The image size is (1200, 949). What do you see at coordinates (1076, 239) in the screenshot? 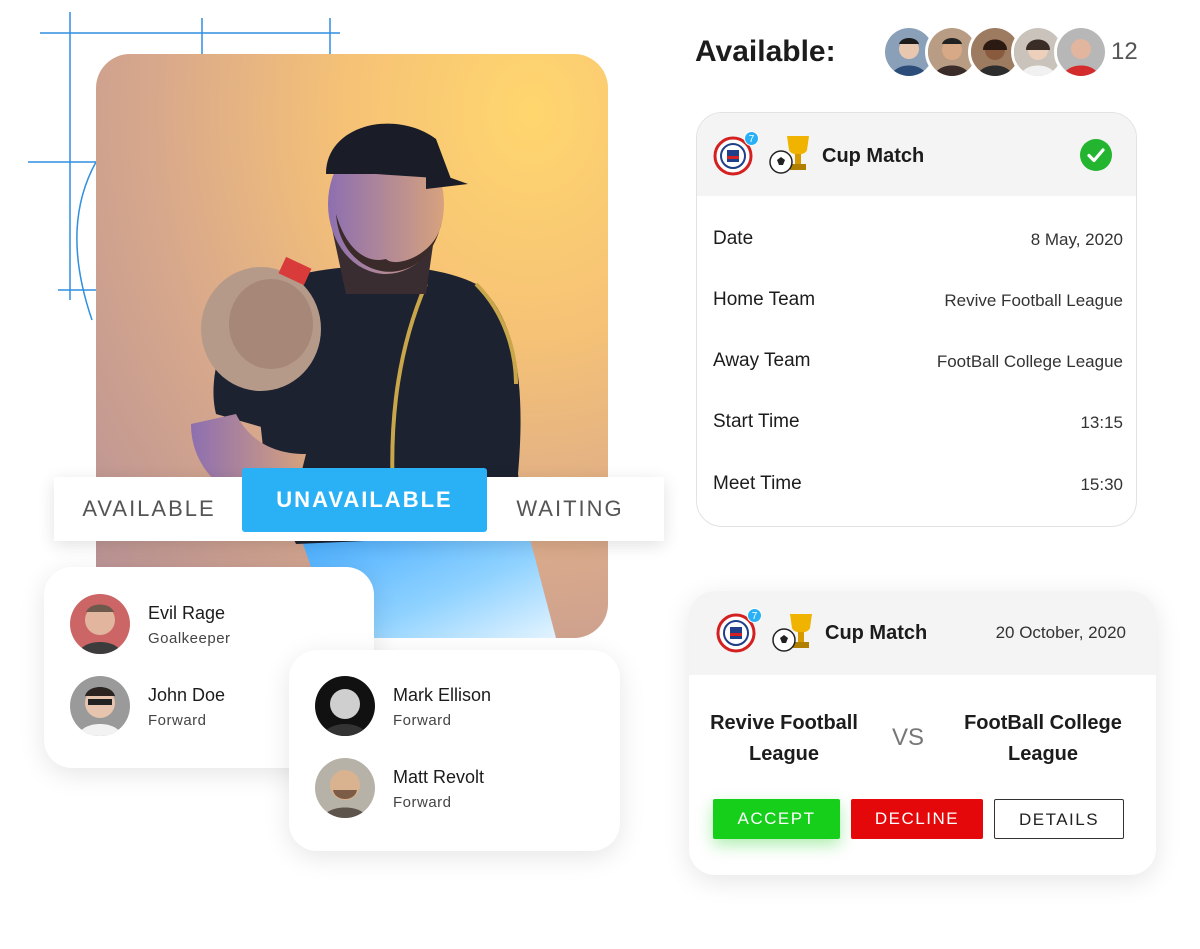
I see `detail-value: 8 May, 2020` at bounding box center [1076, 239].